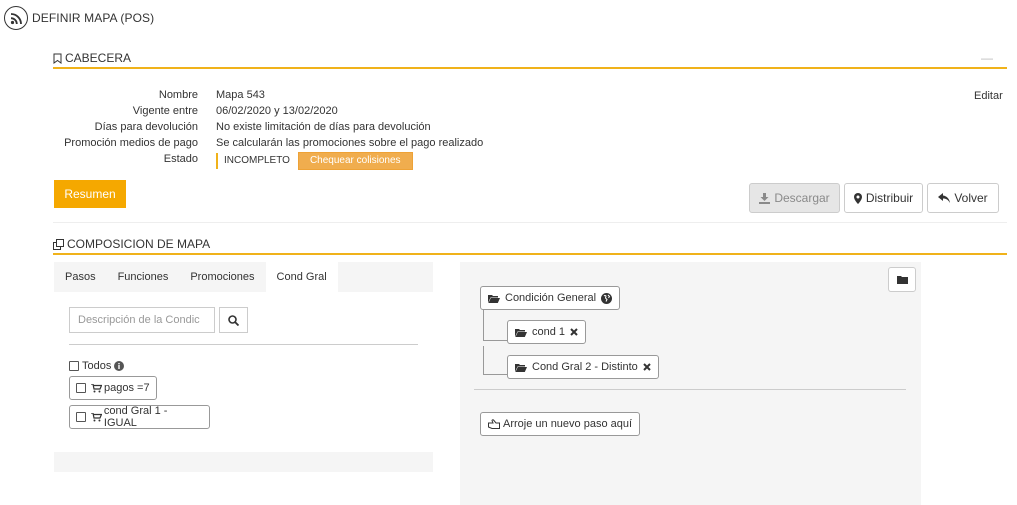  I want to click on tab-bar: Pasos Funciones Promociones Cond Gral, so click(243, 277).